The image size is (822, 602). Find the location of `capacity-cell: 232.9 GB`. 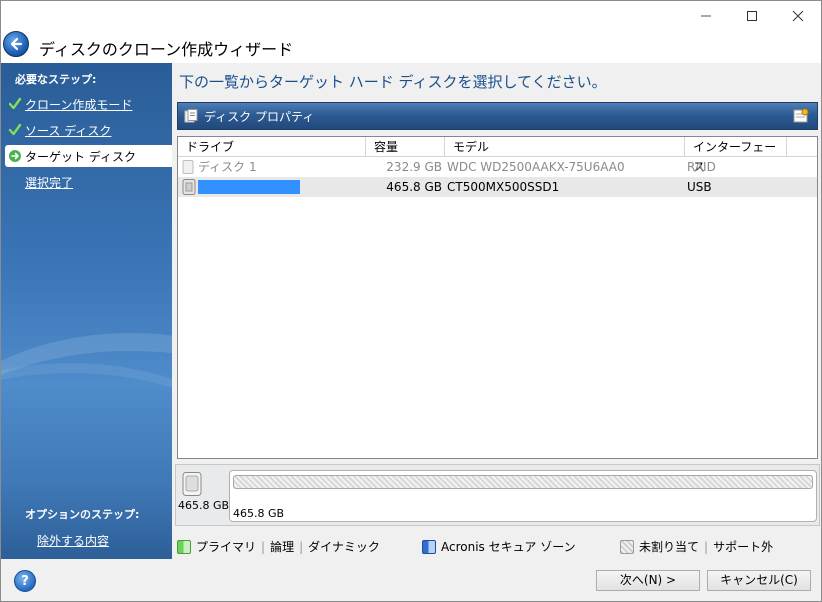

capacity-cell: 232.9 GB is located at coordinates (414, 167).